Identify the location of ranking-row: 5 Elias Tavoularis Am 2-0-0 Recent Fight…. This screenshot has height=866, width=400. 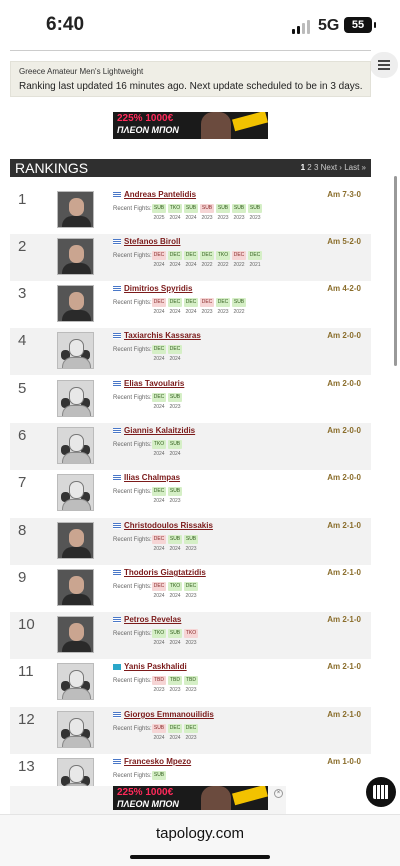
(190, 399).